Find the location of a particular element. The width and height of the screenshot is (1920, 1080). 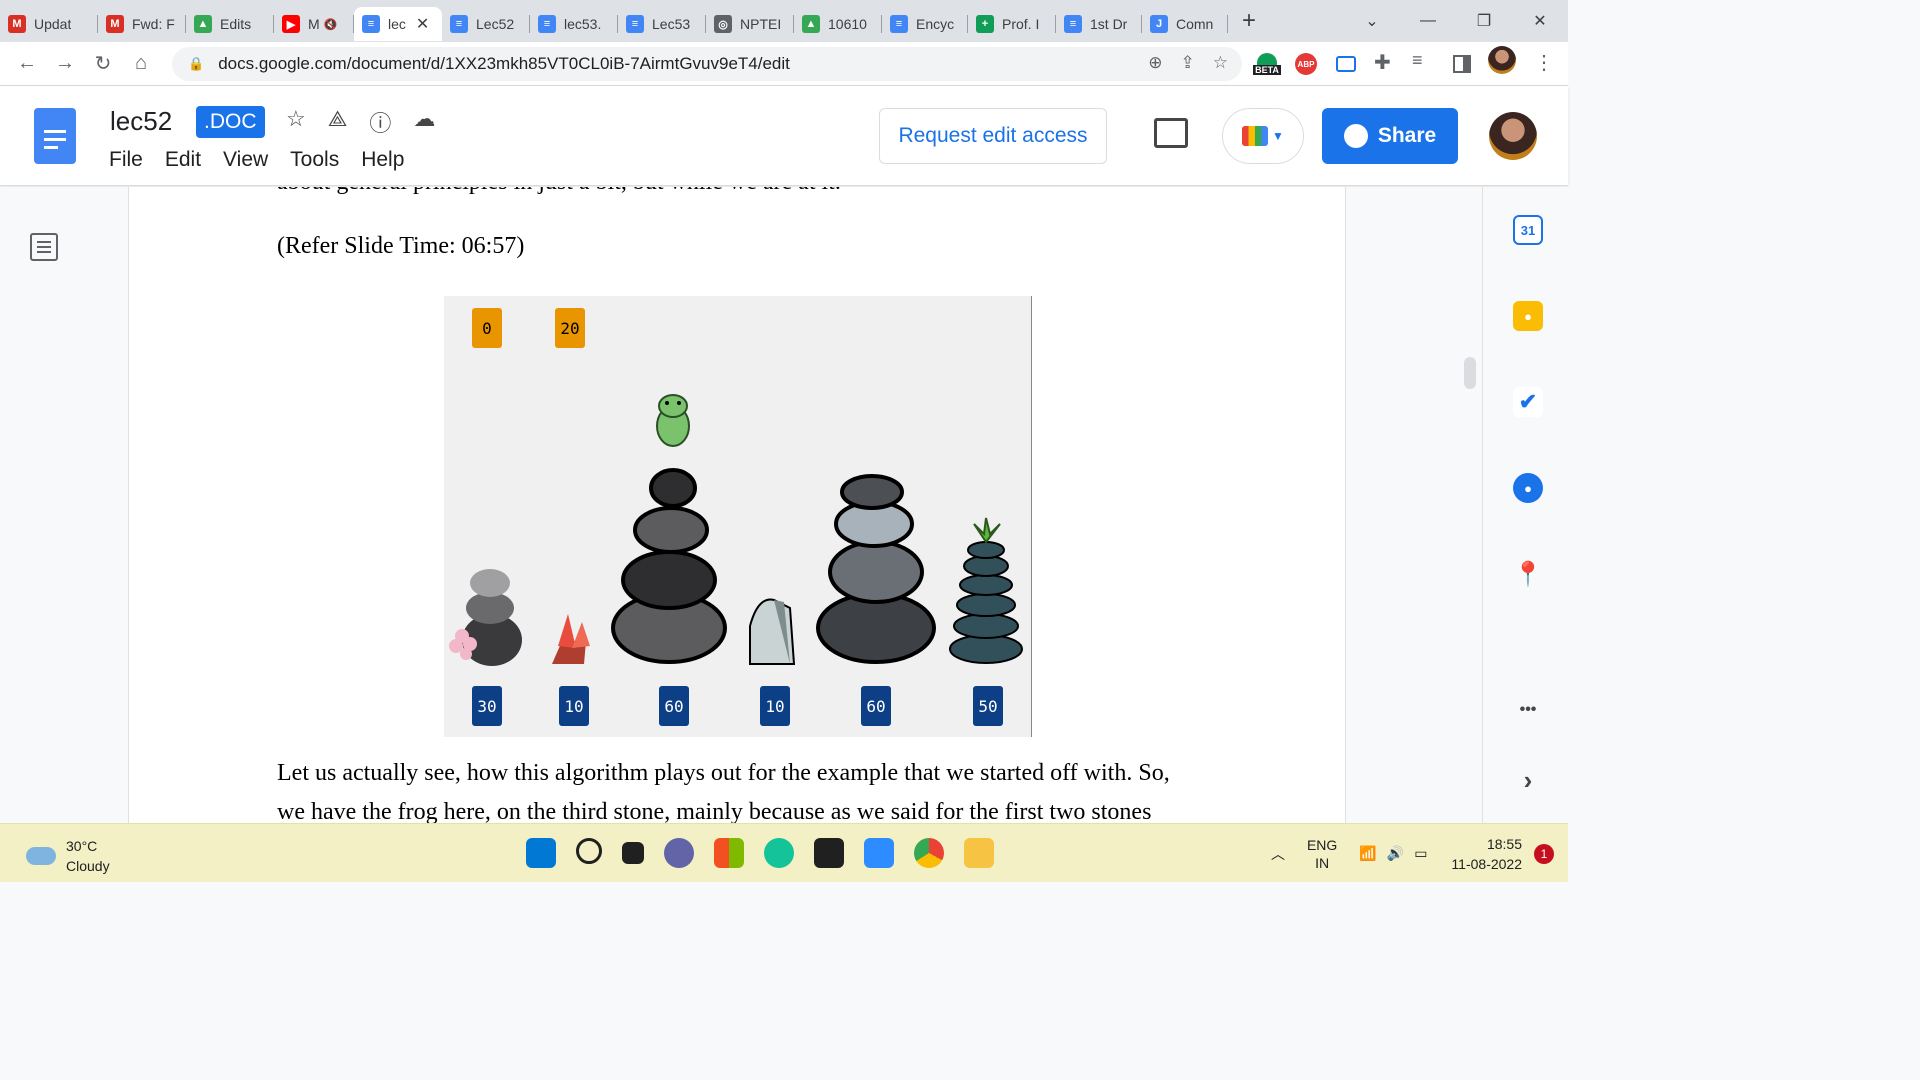

reading-list-icon: ≡ is located at coordinates (1417, 60).